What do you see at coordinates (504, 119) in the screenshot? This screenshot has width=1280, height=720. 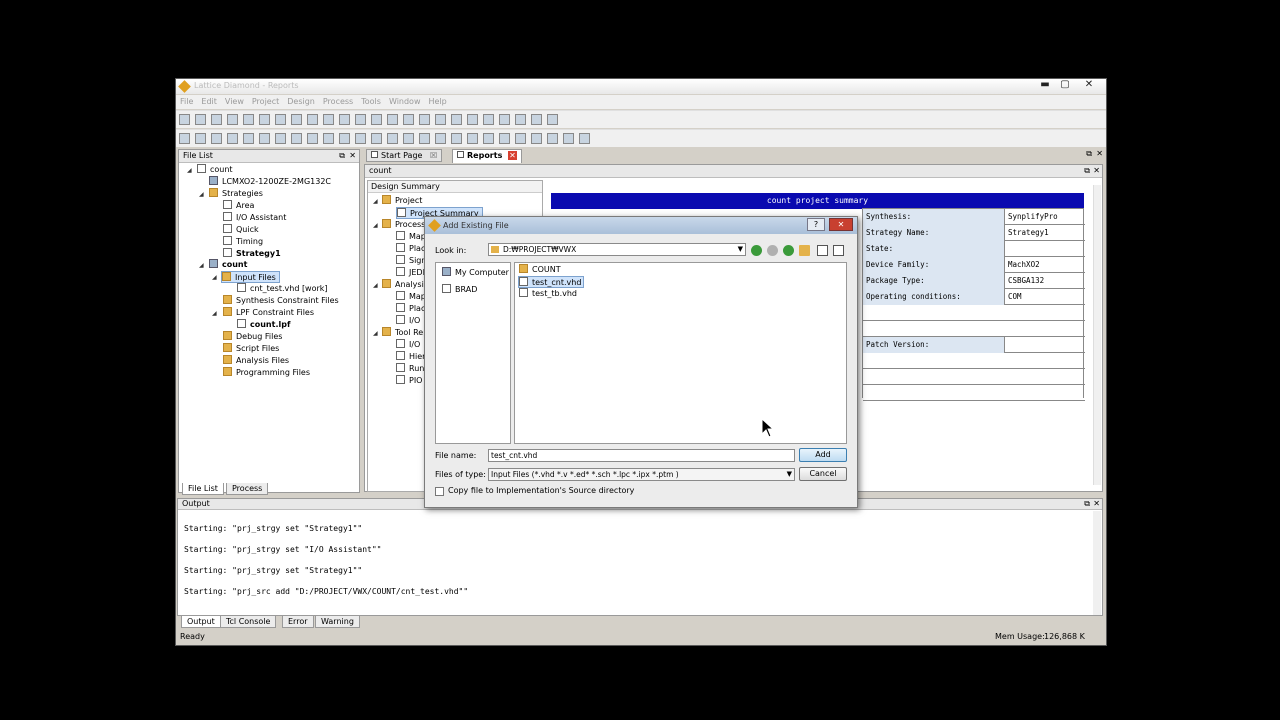 I see `tool-a-icon` at bounding box center [504, 119].